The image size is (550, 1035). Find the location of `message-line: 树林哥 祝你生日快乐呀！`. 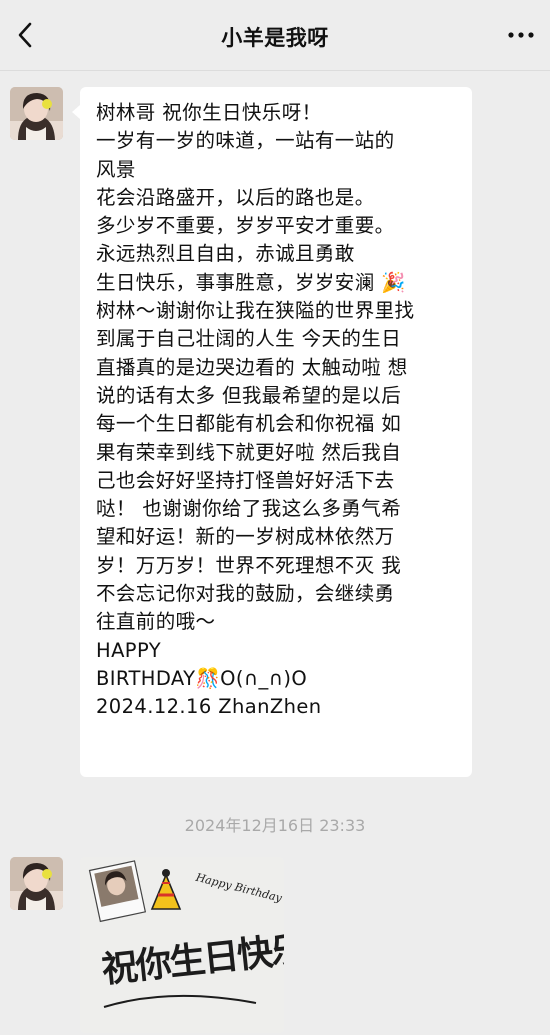

message-line: 树林哥 祝你生日快乐呀！ is located at coordinates (209, 112).